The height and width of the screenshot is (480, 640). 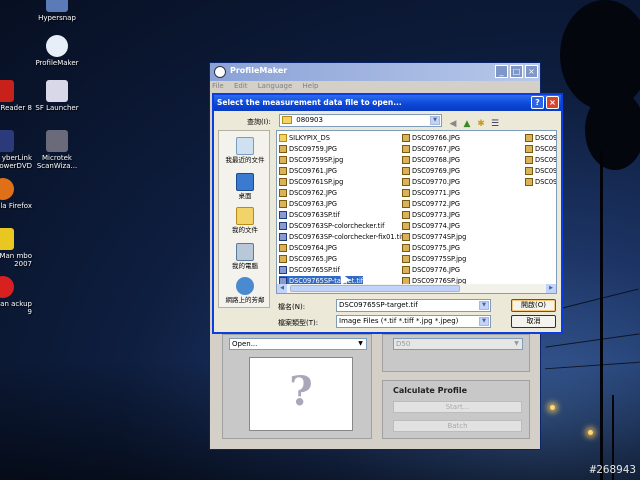 I want to click on list-item: DSC09768.JPG, so click(x=431, y=160).